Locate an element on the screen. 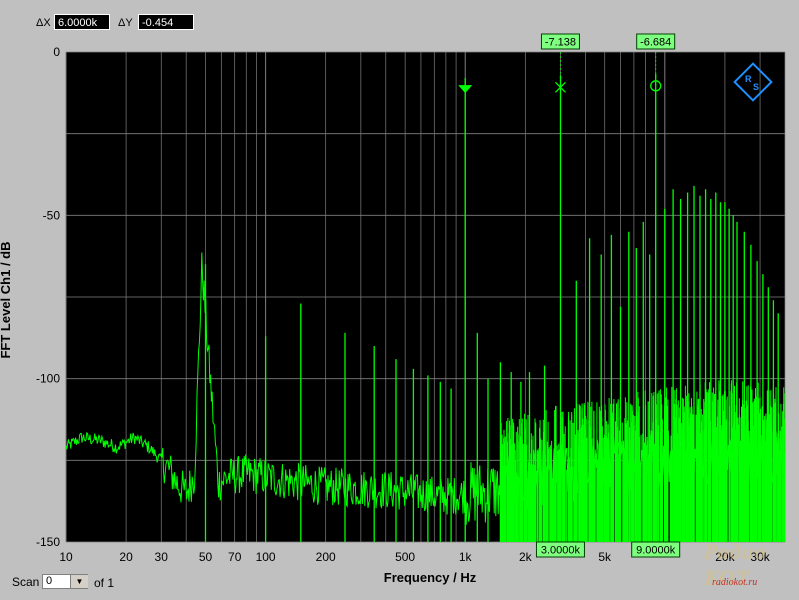 The width and height of the screenshot is (799, 600). x-axis-title: Frequency / Hz is located at coordinates (430, 577).